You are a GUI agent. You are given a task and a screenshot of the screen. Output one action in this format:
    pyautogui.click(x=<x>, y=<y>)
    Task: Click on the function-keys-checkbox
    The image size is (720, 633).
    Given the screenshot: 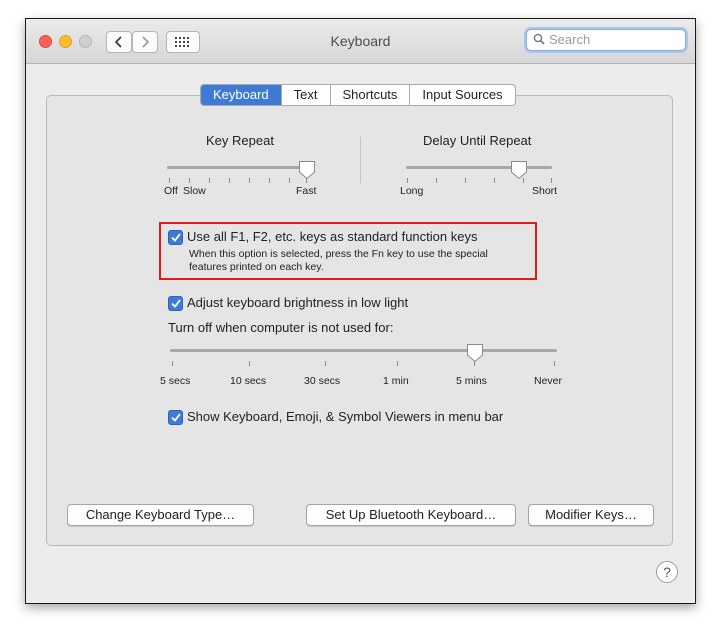 What is the action you would take?
    pyautogui.click(x=175, y=237)
    